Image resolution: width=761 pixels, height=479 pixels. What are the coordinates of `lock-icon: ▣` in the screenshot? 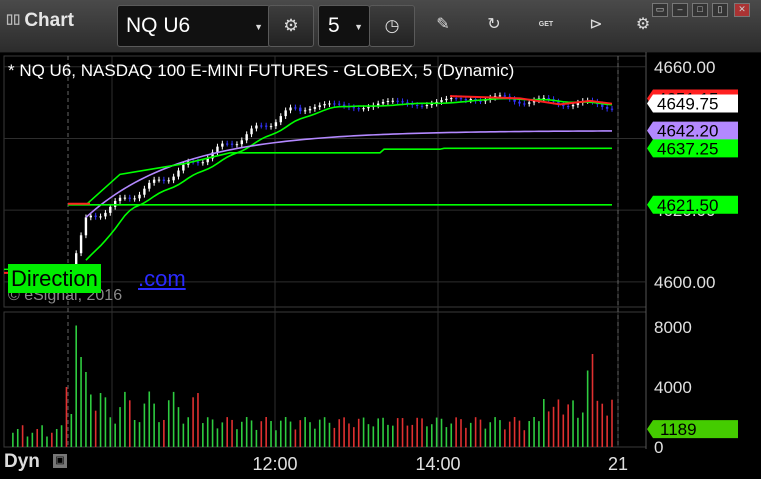 It's located at (60, 461).